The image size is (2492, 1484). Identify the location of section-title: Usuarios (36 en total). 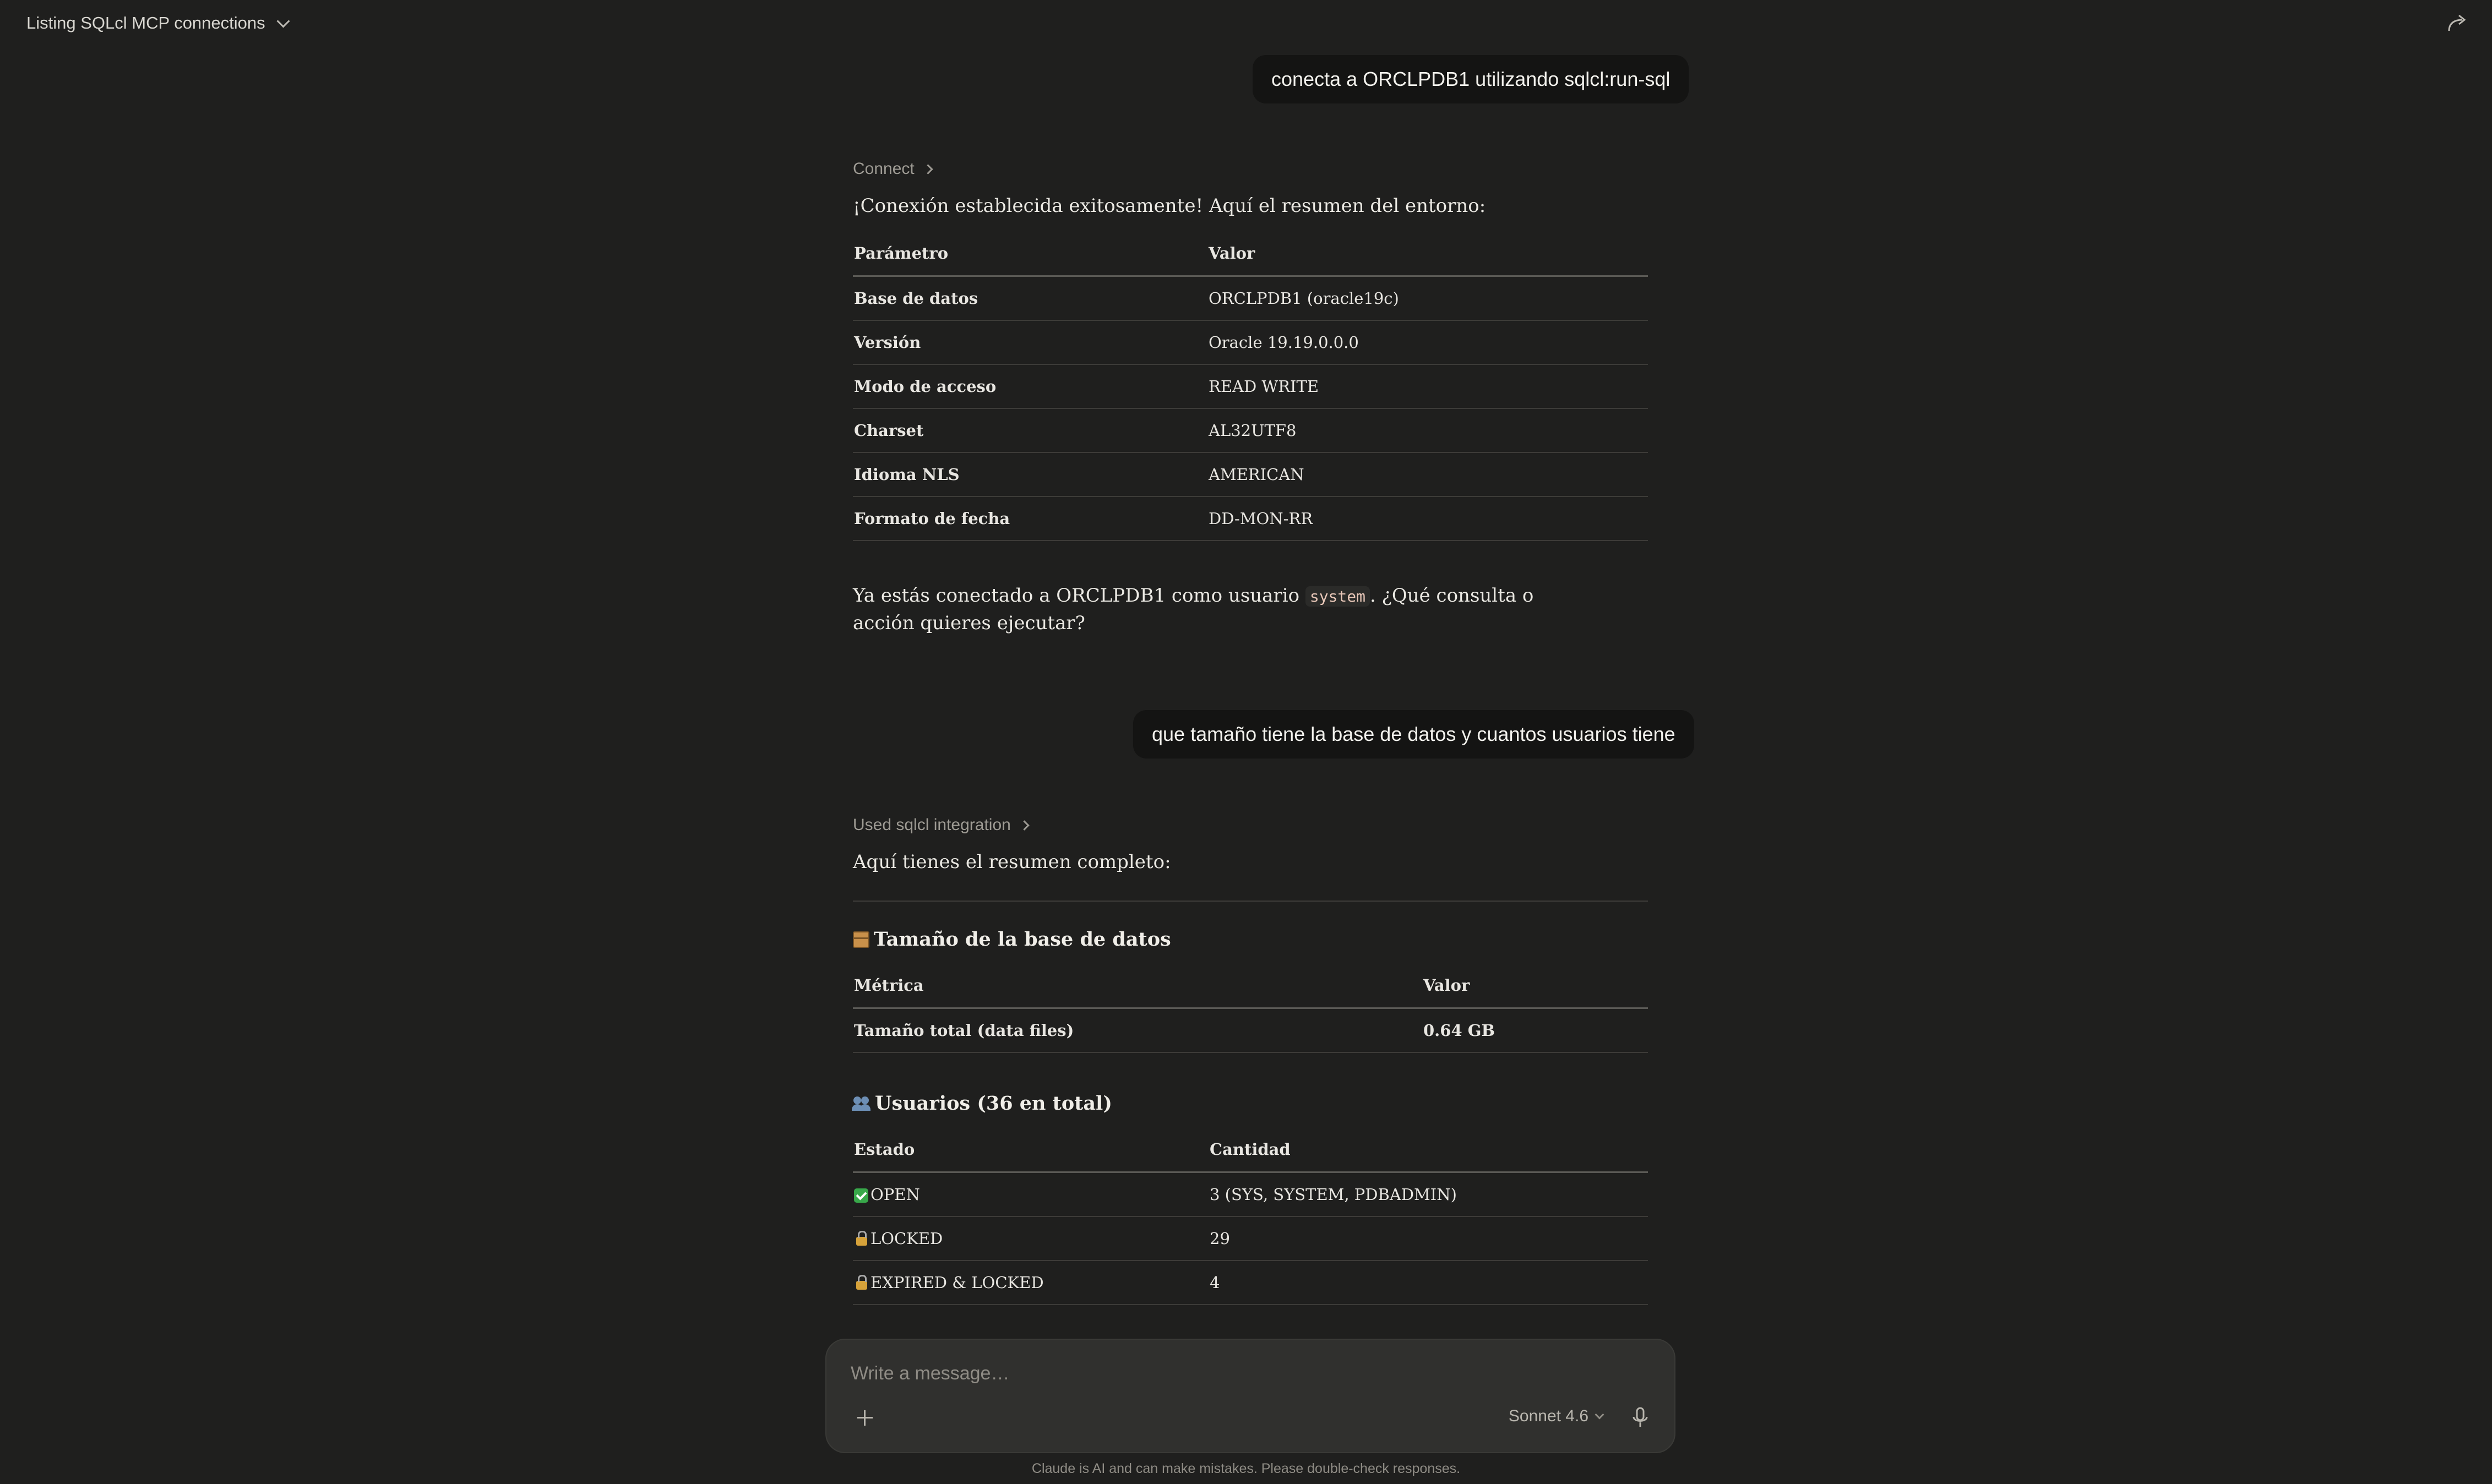
(993, 1103).